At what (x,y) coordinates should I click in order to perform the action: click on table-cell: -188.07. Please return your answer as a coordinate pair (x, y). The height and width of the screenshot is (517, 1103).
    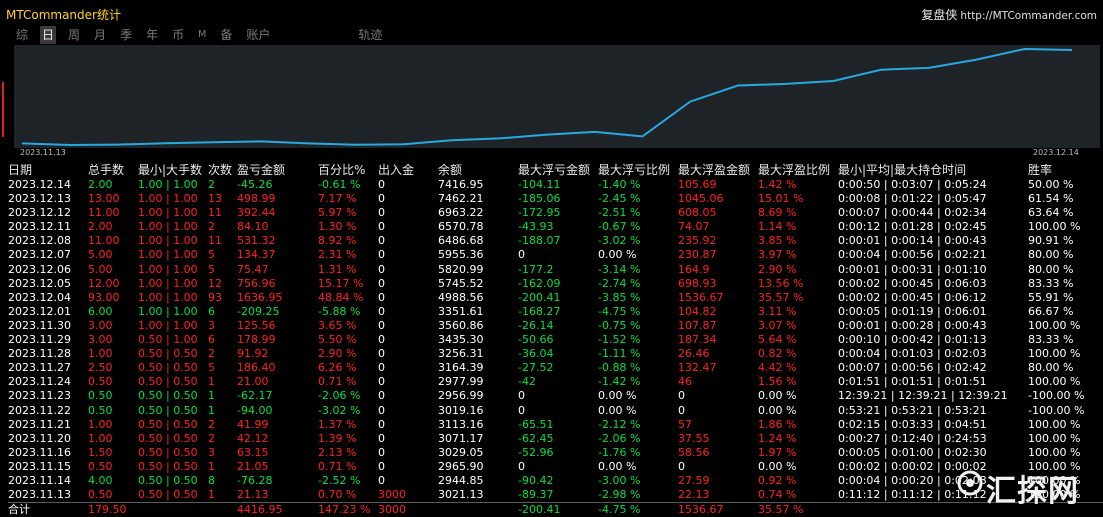
    Looking at the image, I should click on (539, 241).